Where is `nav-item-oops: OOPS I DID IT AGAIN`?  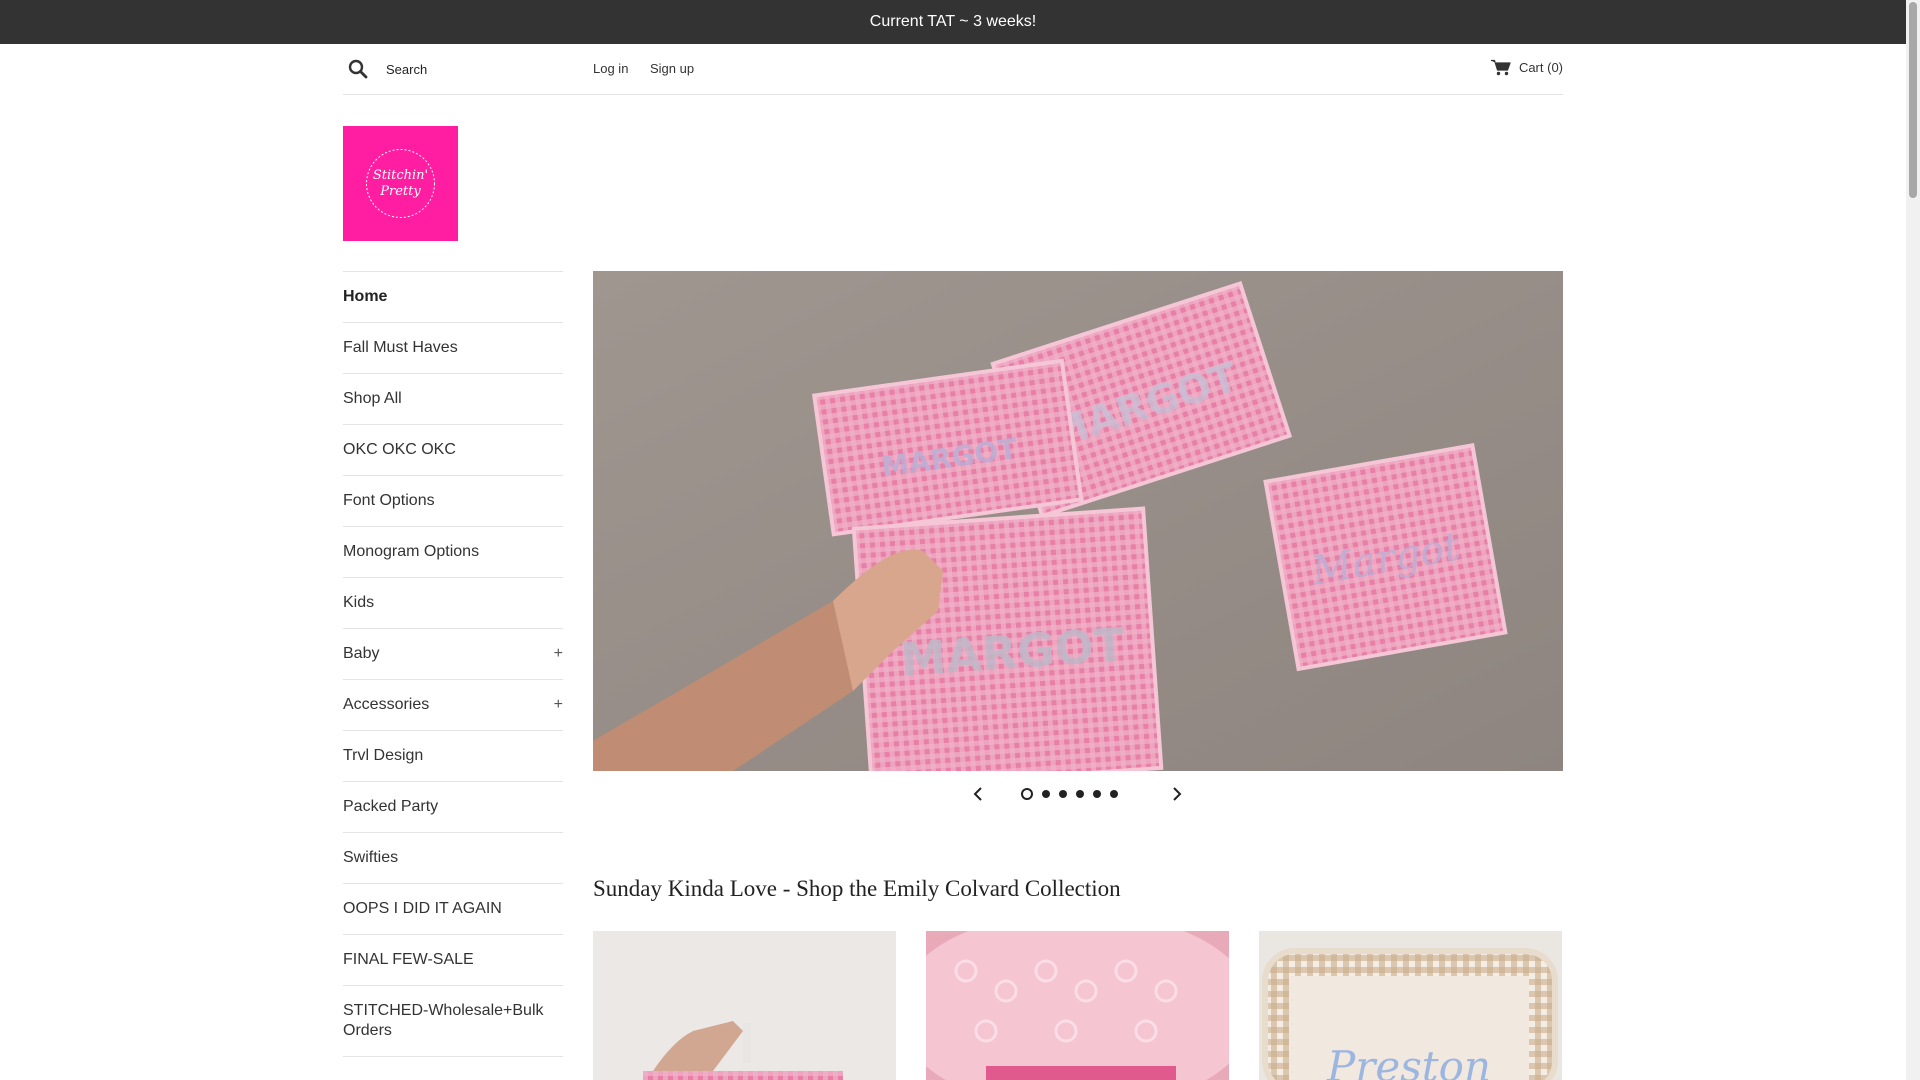 nav-item-oops: OOPS I DID IT AGAIN is located at coordinates (453, 908).